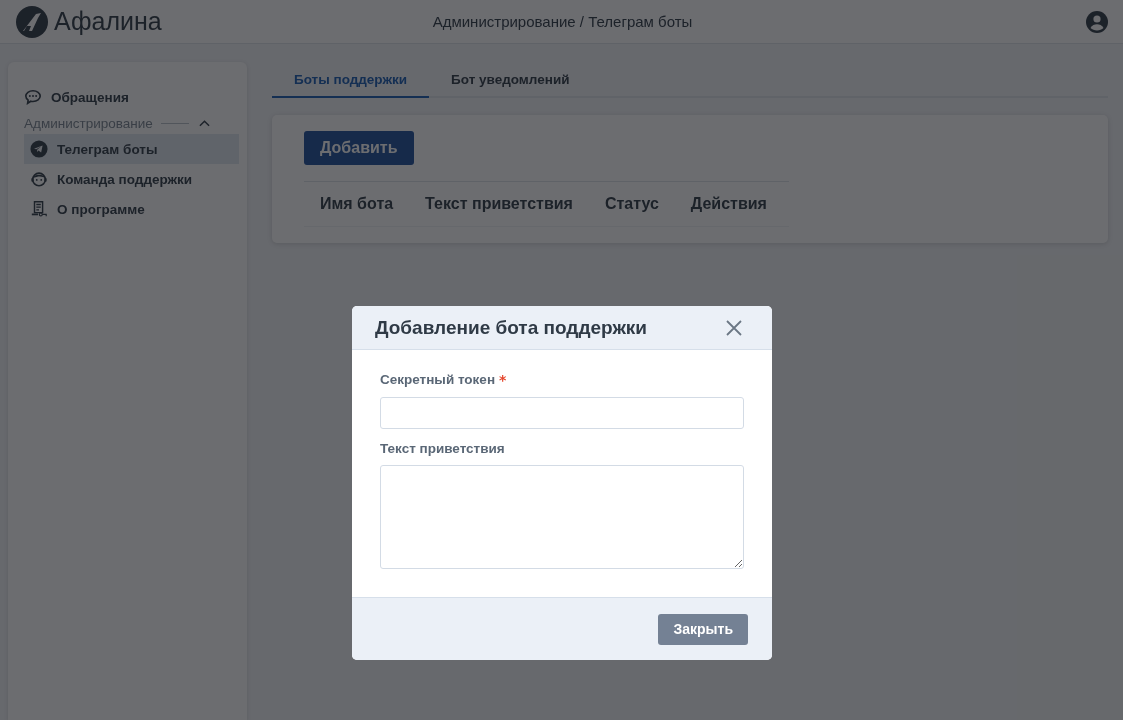 Image resolution: width=1123 pixels, height=720 pixels. I want to click on tab: Бот уведомлений, so click(510, 80).